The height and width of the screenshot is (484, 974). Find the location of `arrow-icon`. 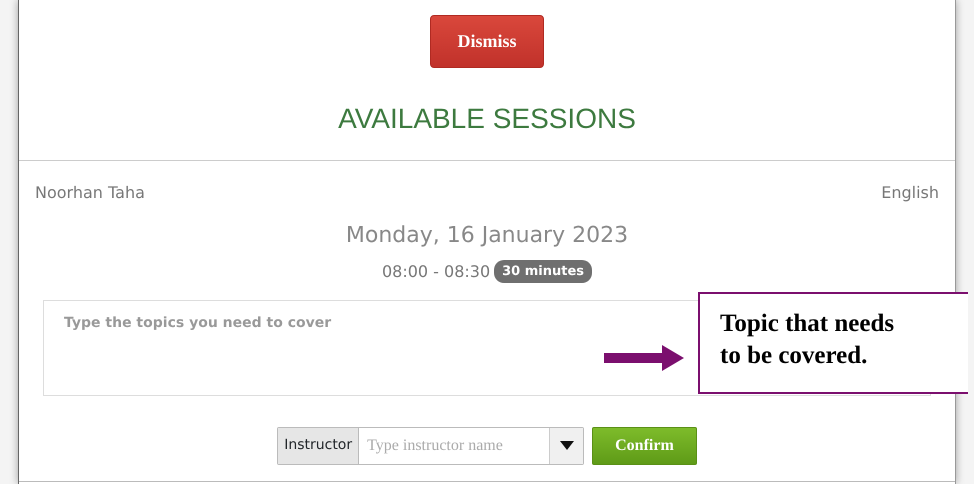

arrow-icon is located at coordinates (644, 358).